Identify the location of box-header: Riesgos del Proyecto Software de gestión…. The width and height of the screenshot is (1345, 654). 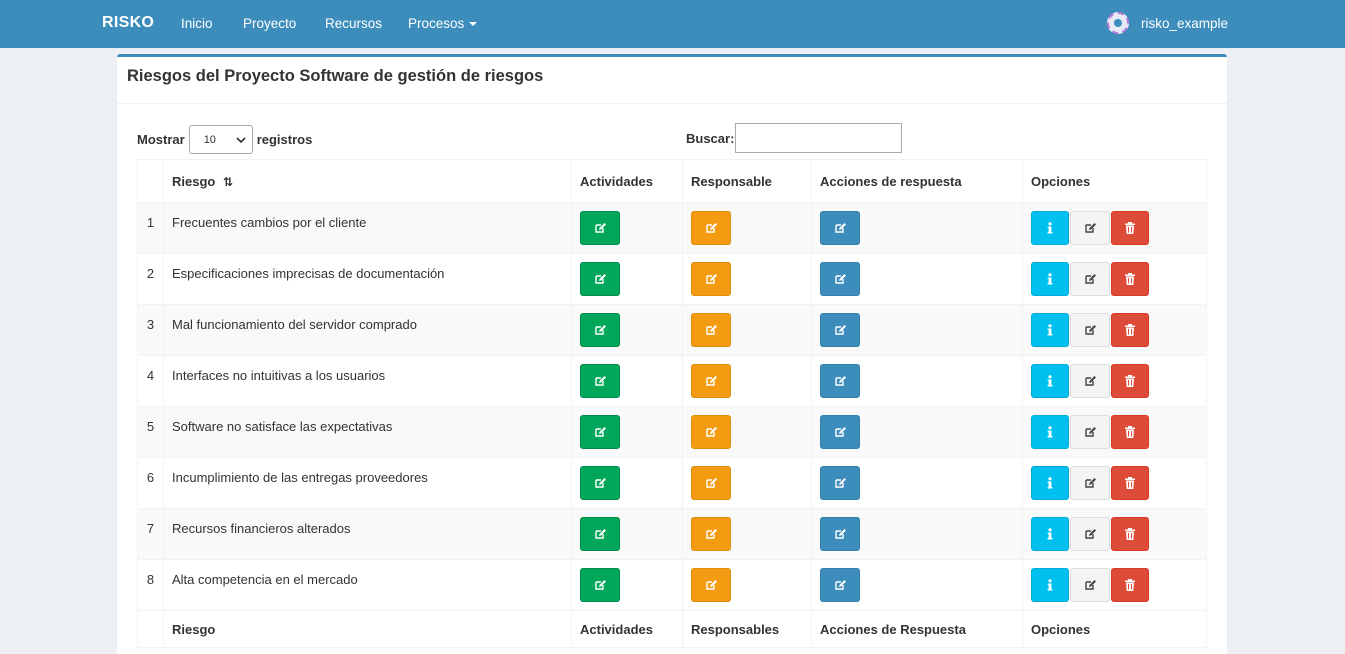
(672, 80).